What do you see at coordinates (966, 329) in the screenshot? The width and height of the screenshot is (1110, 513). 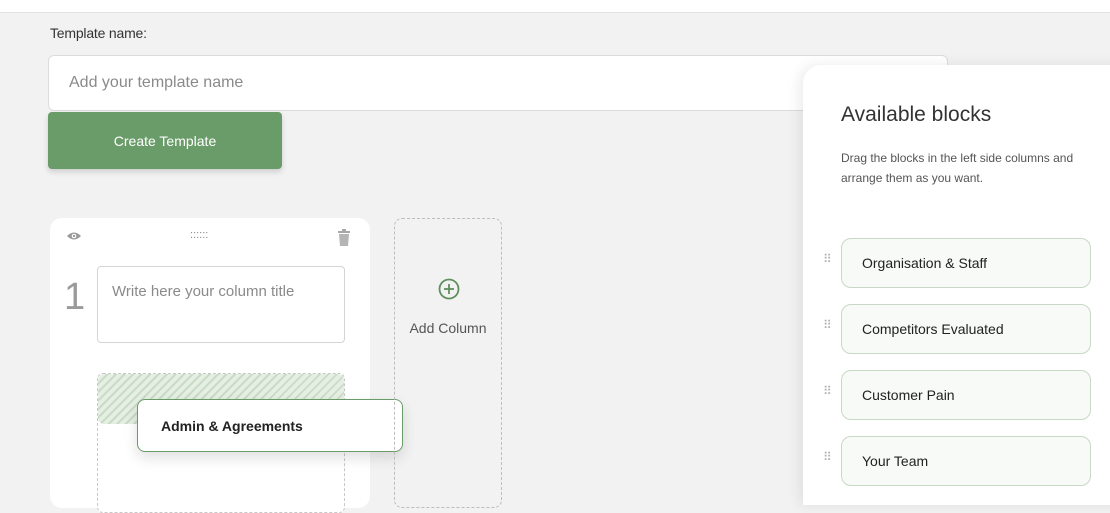 I see `block-chip: Competitors Evaluated` at bounding box center [966, 329].